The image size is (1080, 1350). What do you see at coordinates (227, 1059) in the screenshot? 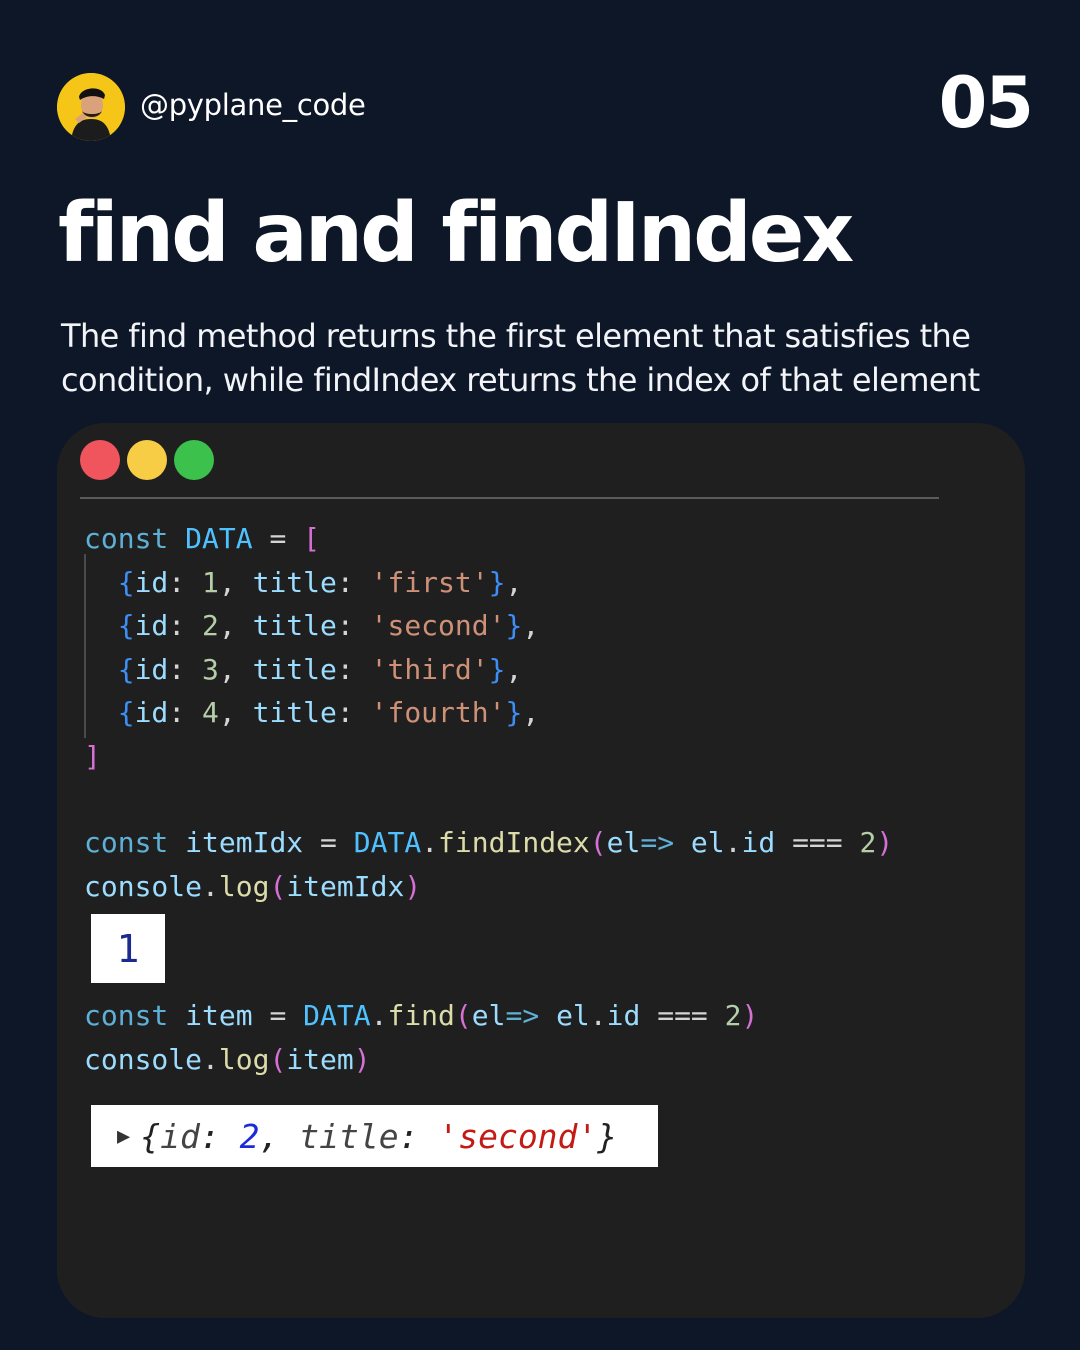
I see `code-line: console.log(item)` at bounding box center [227, 1059].